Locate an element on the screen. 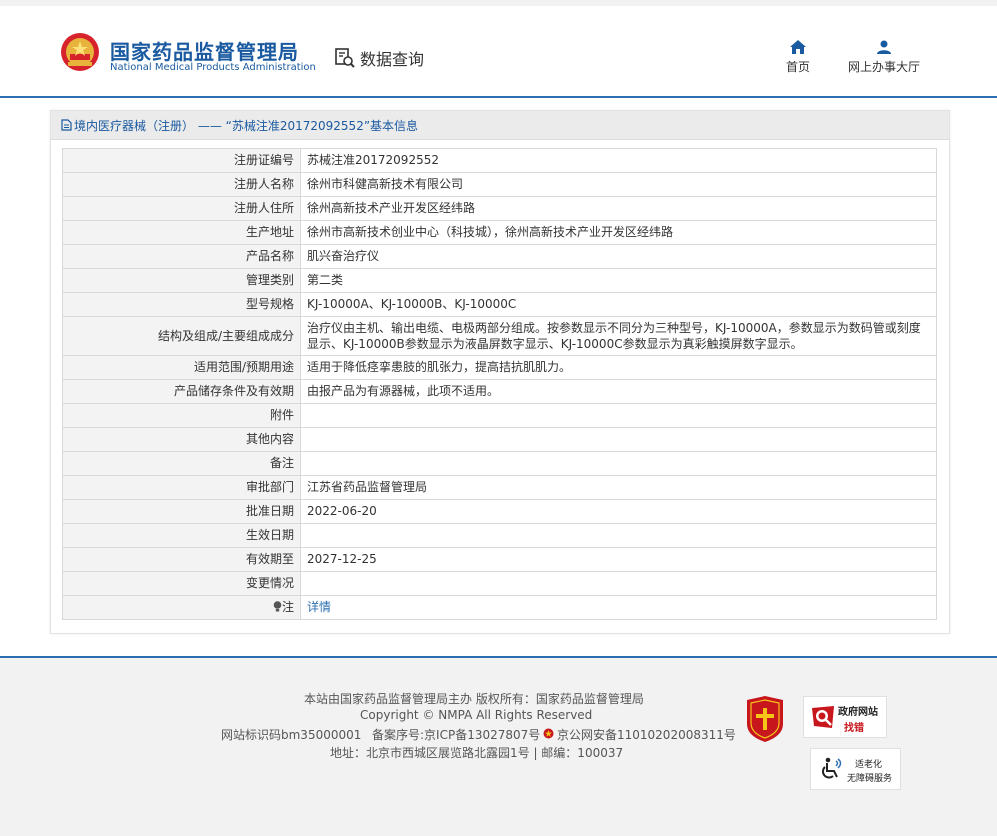 The height and width of the screenshot is (836, 997). gov-badge-title: 政府网站 is located at coordinates (858, 712).